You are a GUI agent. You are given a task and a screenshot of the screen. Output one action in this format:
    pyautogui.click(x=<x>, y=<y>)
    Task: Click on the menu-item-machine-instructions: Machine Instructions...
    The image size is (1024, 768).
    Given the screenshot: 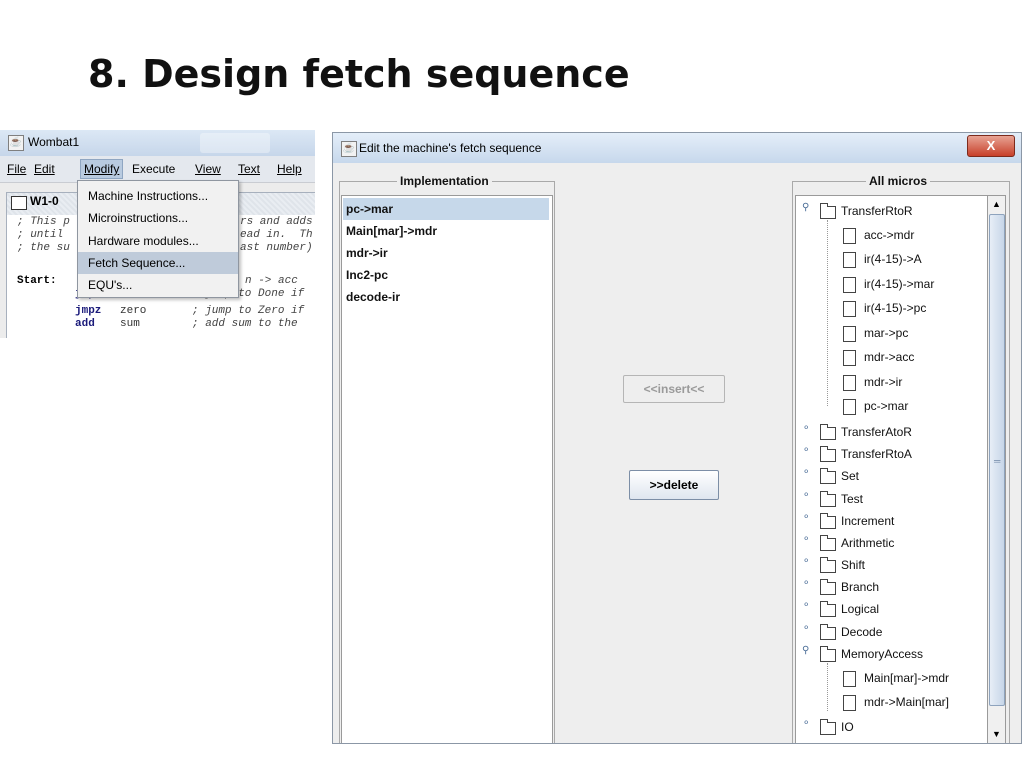 What is the action you would take?
    pyautogui.click(x=158, y=196)
    